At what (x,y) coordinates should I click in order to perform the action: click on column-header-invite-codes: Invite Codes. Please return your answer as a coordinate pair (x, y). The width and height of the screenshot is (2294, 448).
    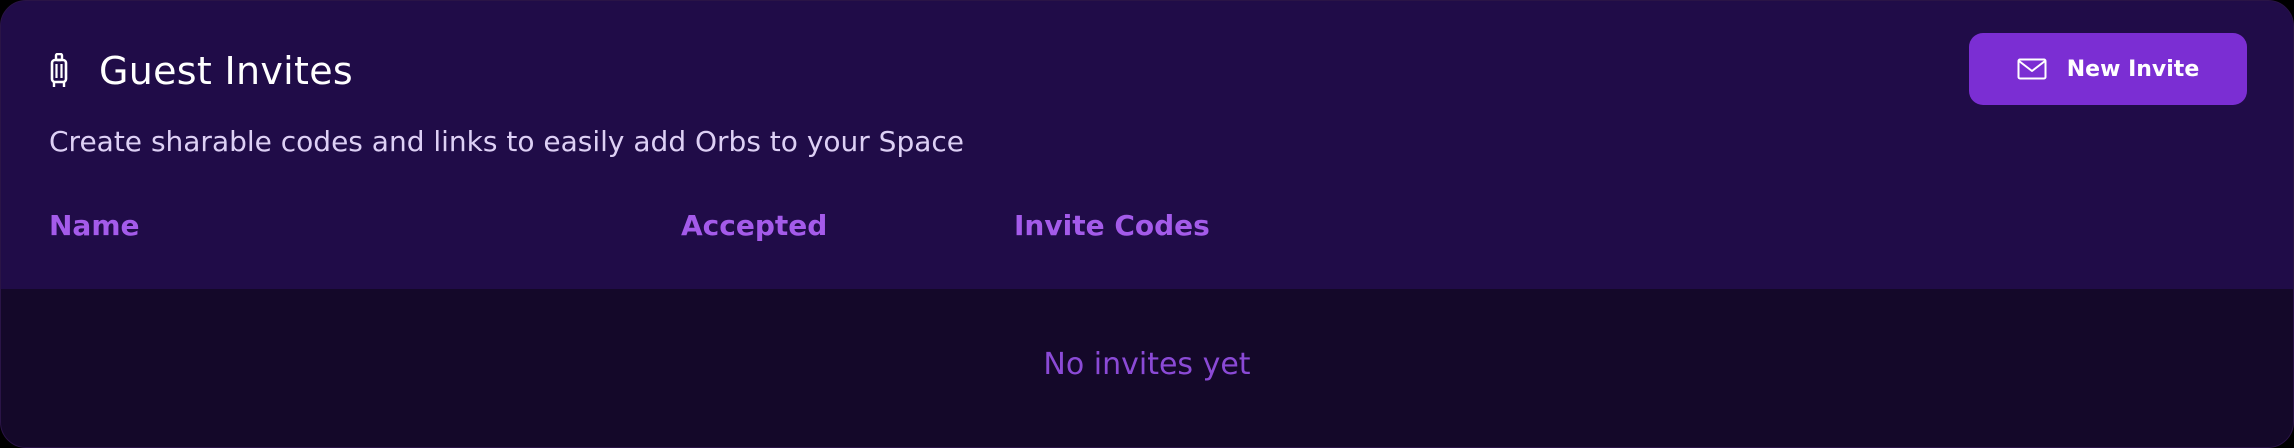
    Looking at the image, I should click on (1112, 225).